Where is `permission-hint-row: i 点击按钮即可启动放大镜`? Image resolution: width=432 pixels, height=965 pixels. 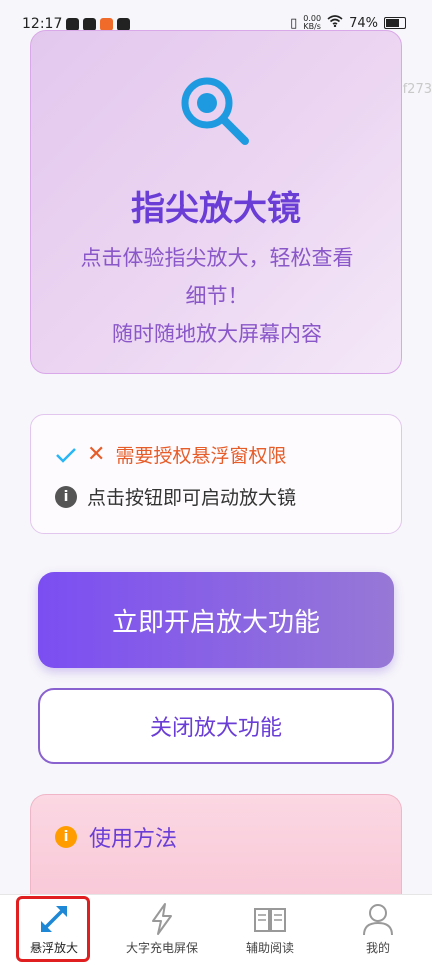
permission-hint-row: i 点击按钮即可启动放大镜 is located at coordinates (175, 496).